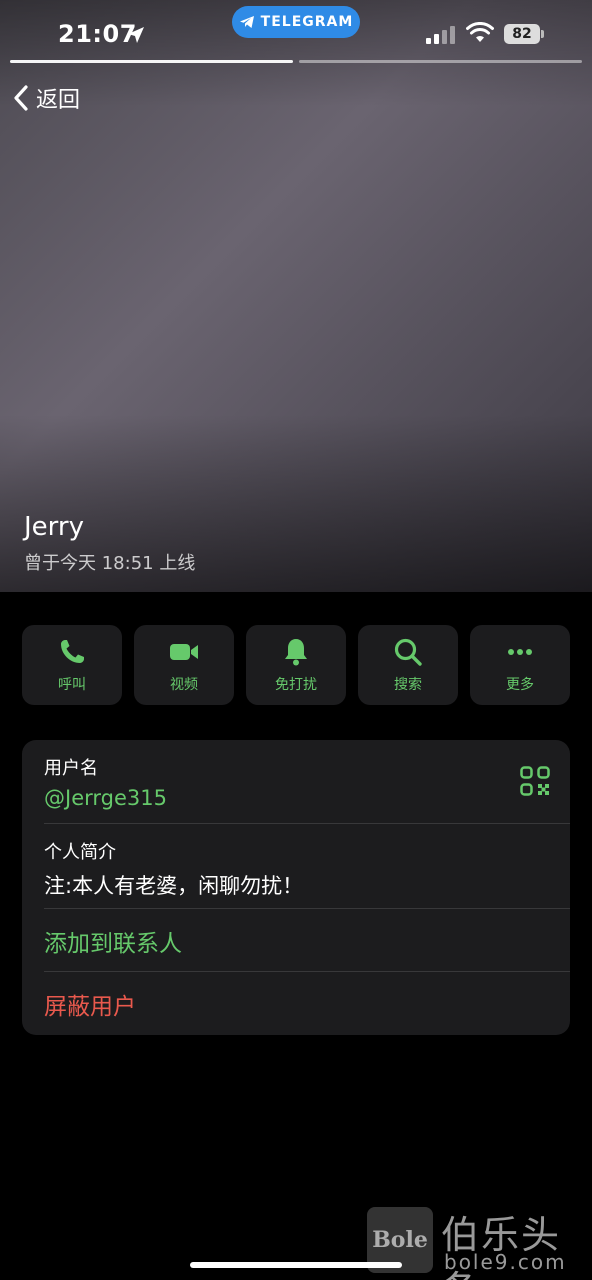 The height and width of the screenshot is (1280, 592). I want to click on profile-name: Jerry, so click(54, 527).